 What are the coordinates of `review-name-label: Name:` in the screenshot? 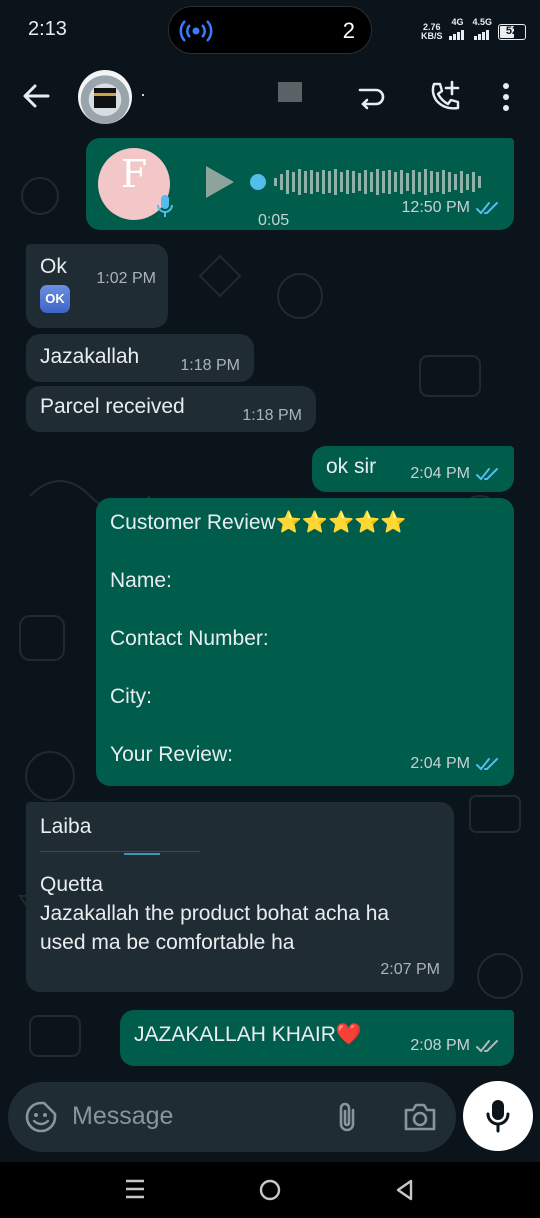 It's located at (141, 580).